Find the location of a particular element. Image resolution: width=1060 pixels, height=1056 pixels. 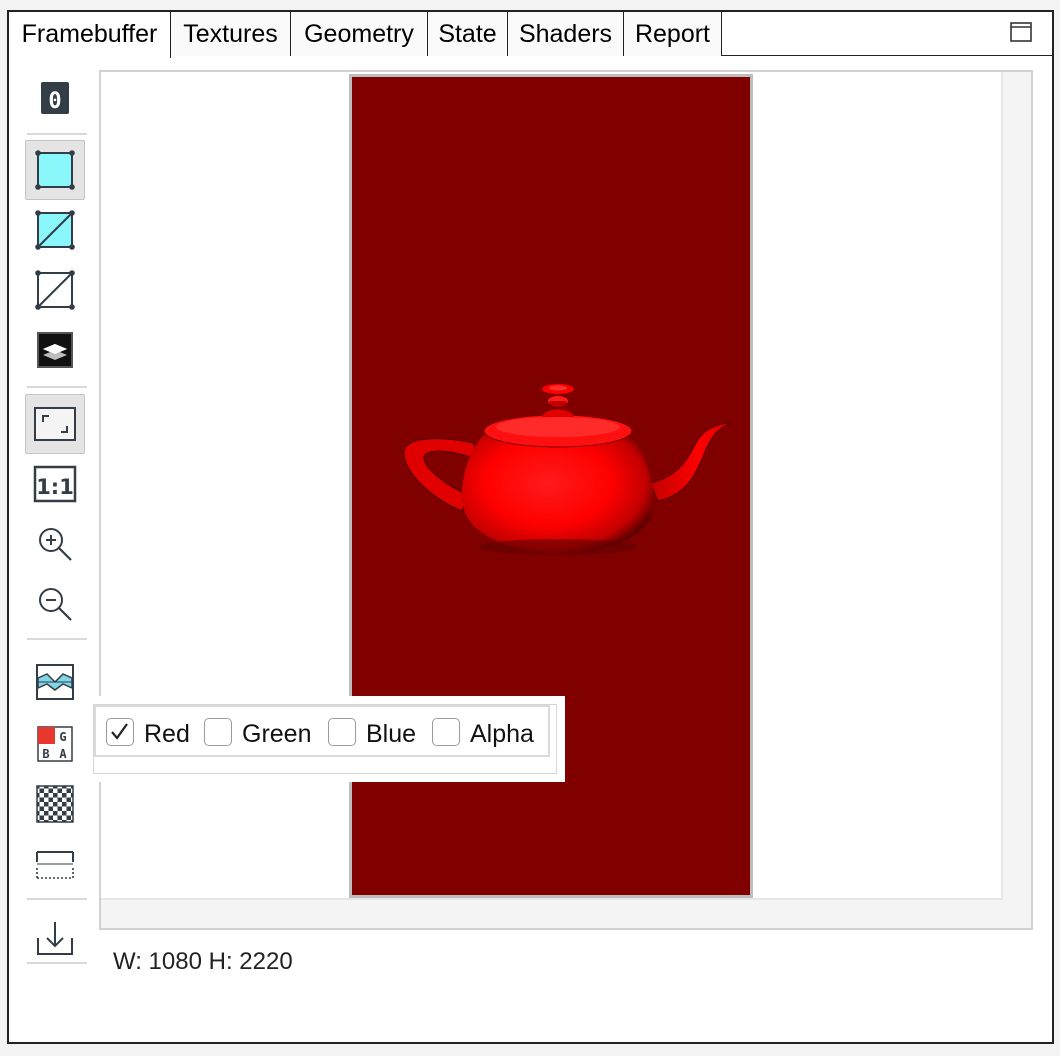

render-shaded-icon is located at coordinates (55, 170).